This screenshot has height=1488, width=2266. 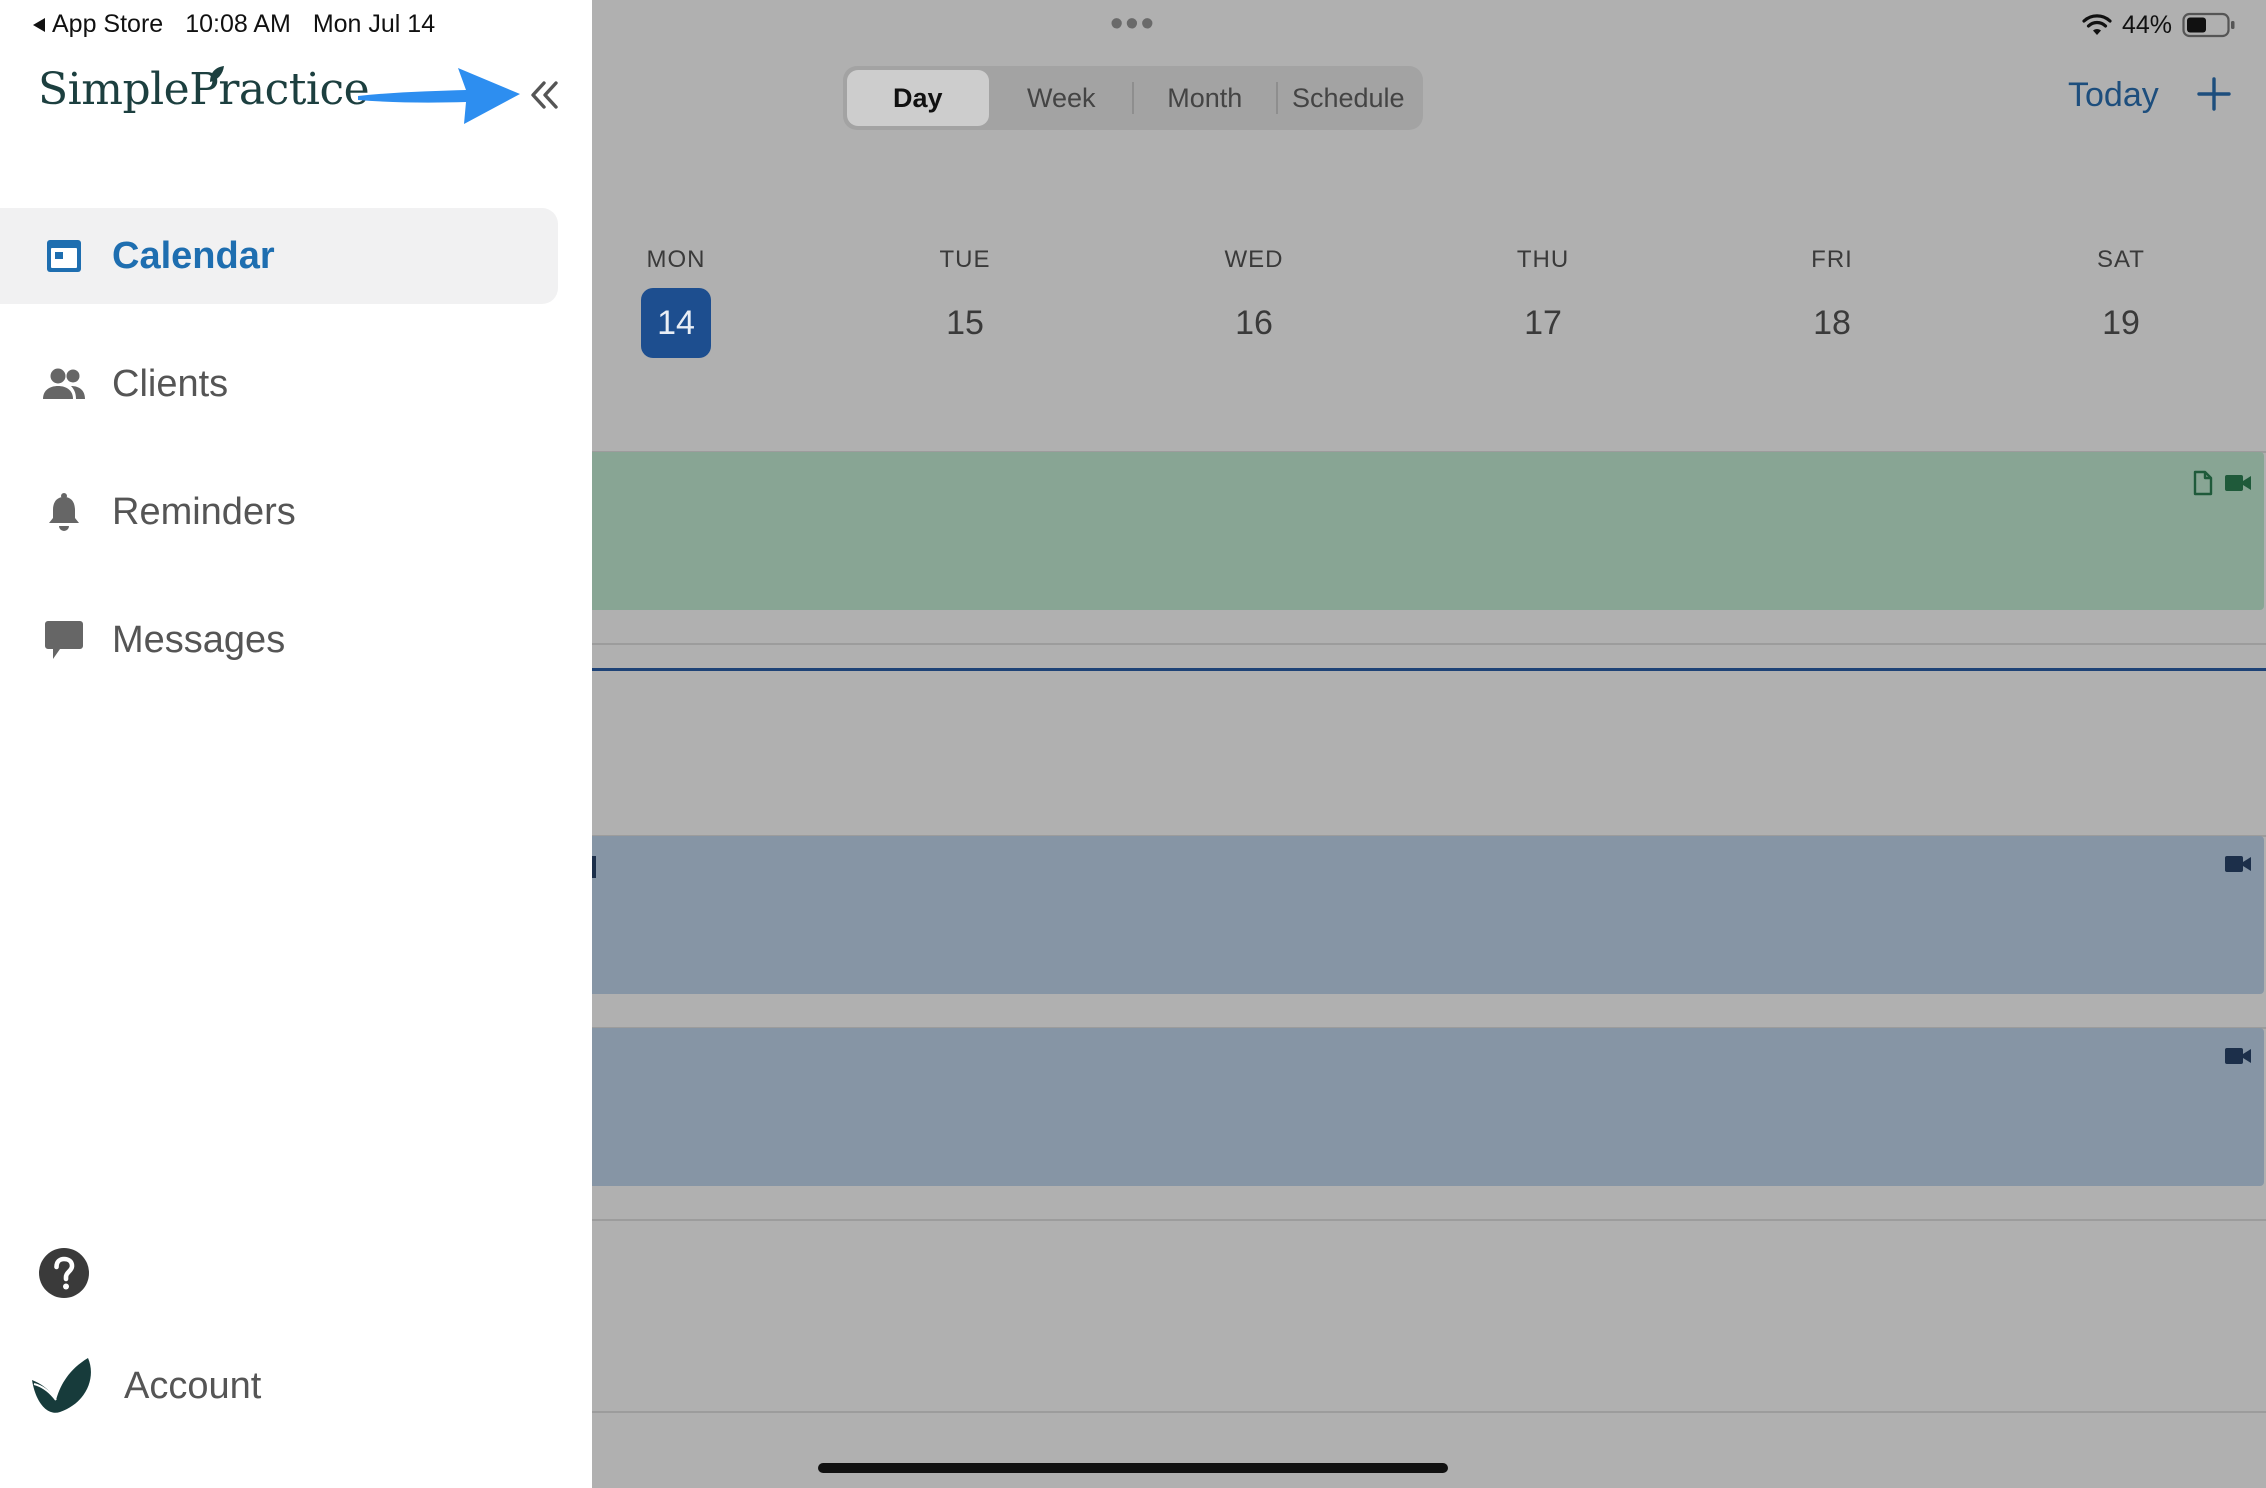 I want to click on tab-month: Month, so click(x=1205, y=98).